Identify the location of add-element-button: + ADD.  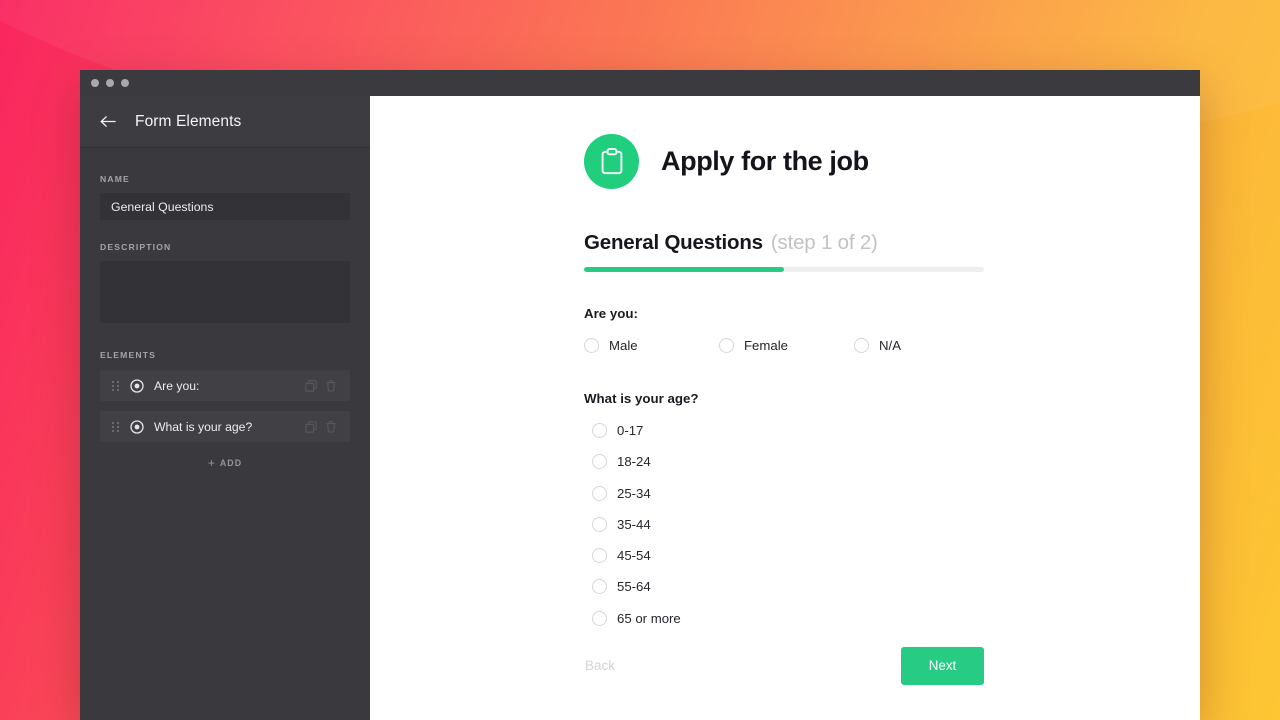
(225, 463).